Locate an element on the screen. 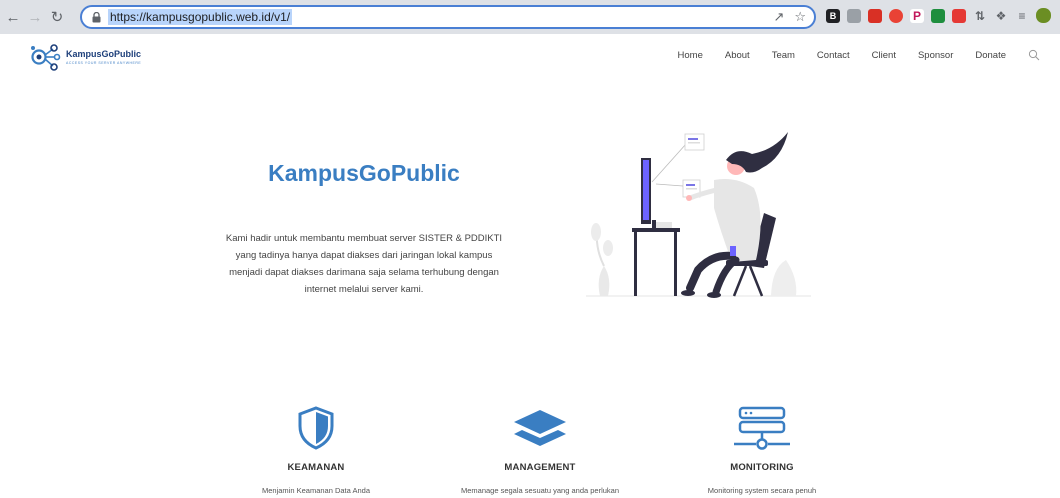 The height and width of the screenshot is (498, 1060). feature-description: Menjamin Keamanan Data Anda is located at coordinates (316, 490).